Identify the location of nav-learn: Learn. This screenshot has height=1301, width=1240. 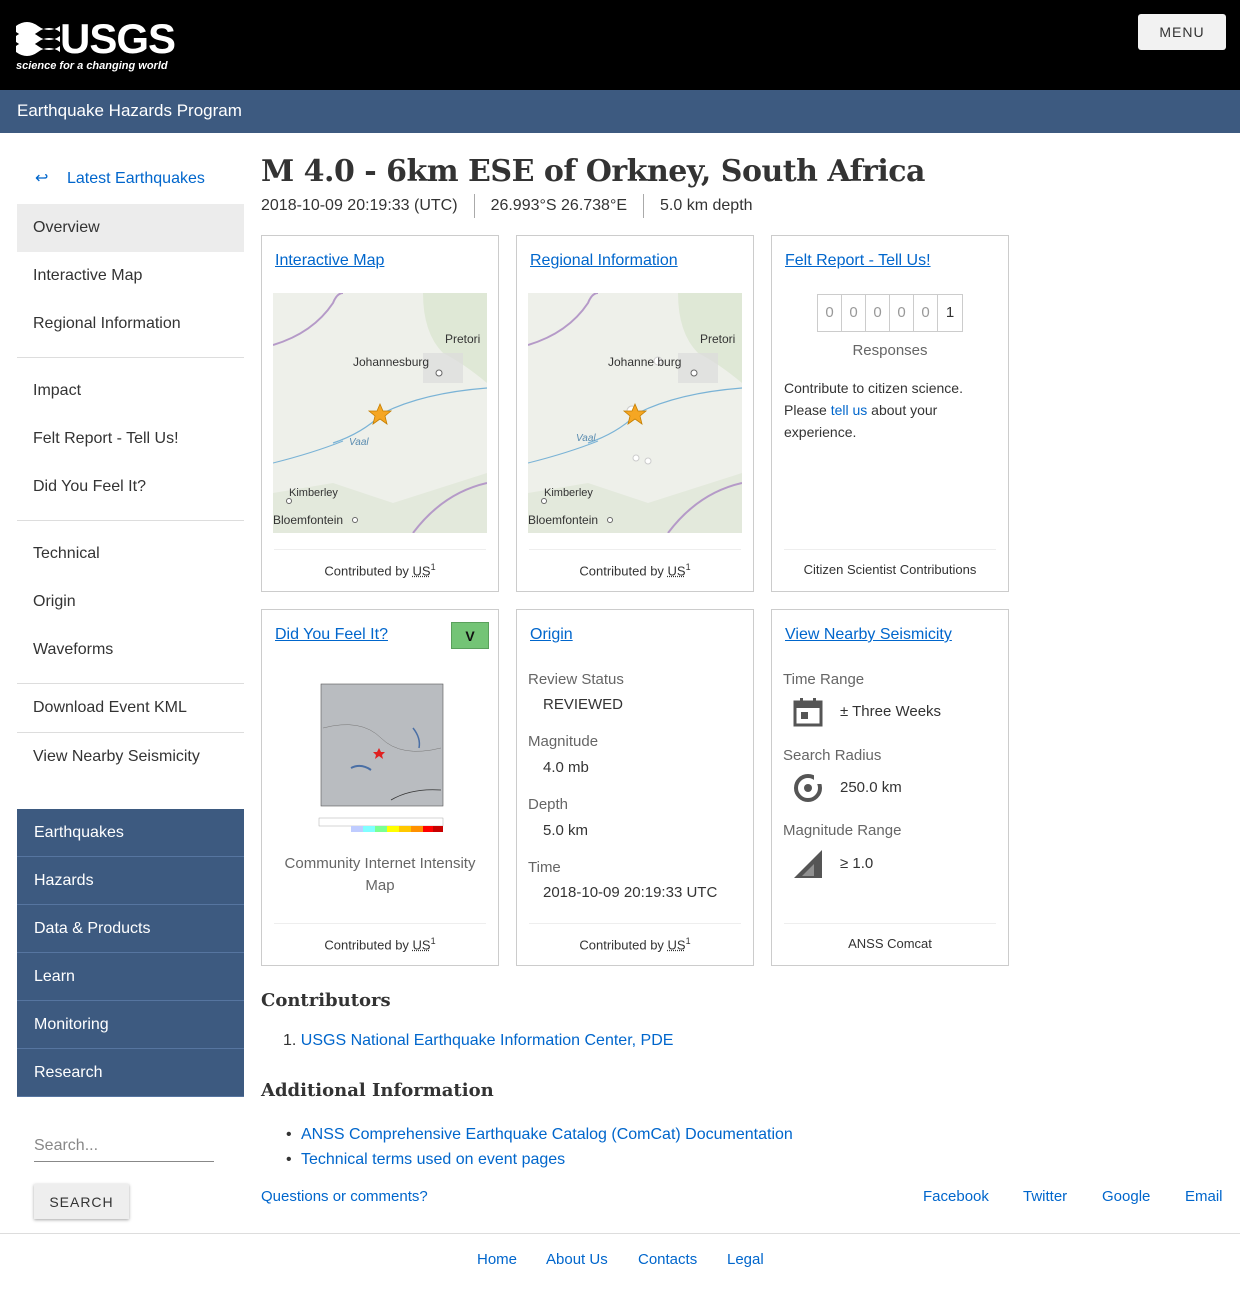
(130, 977).